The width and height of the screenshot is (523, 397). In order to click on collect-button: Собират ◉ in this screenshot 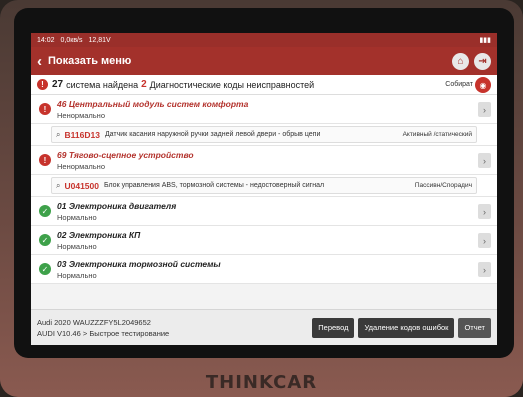, I will do `click(468, 85)`.